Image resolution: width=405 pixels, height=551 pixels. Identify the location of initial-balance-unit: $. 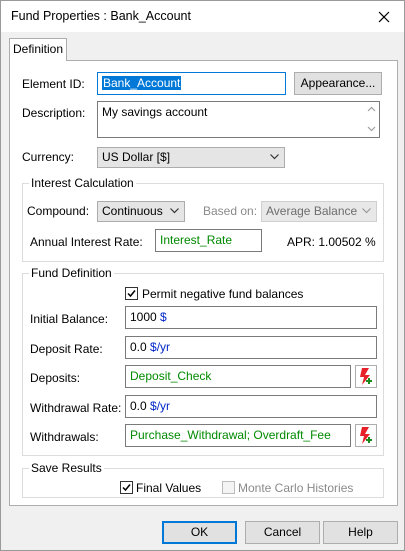
(163, 317).